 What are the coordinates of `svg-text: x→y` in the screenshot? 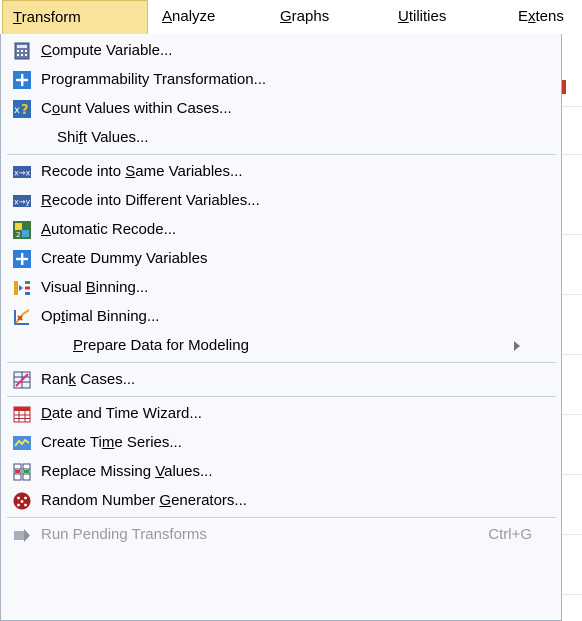 It's located at (22, 202).